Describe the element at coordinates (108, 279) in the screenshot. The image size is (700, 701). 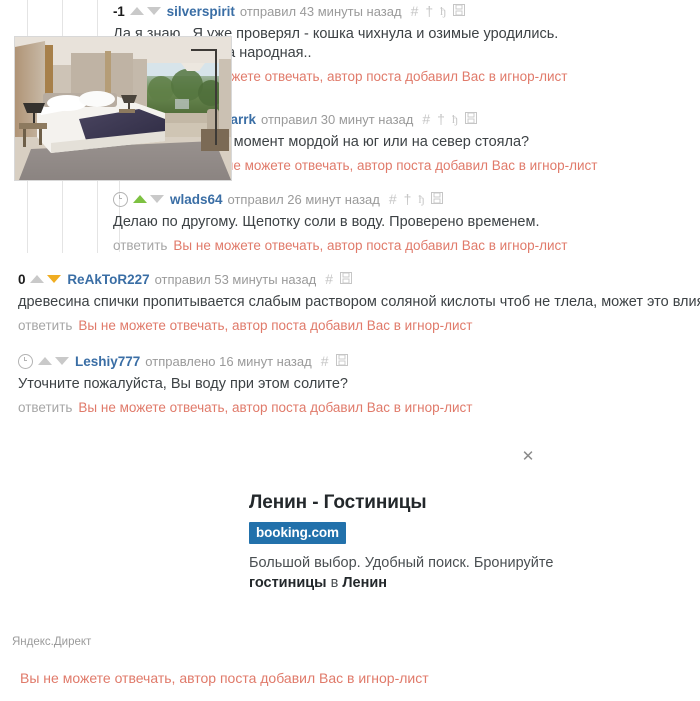
I see `comment-author-link: ReAkToR227` at that location.